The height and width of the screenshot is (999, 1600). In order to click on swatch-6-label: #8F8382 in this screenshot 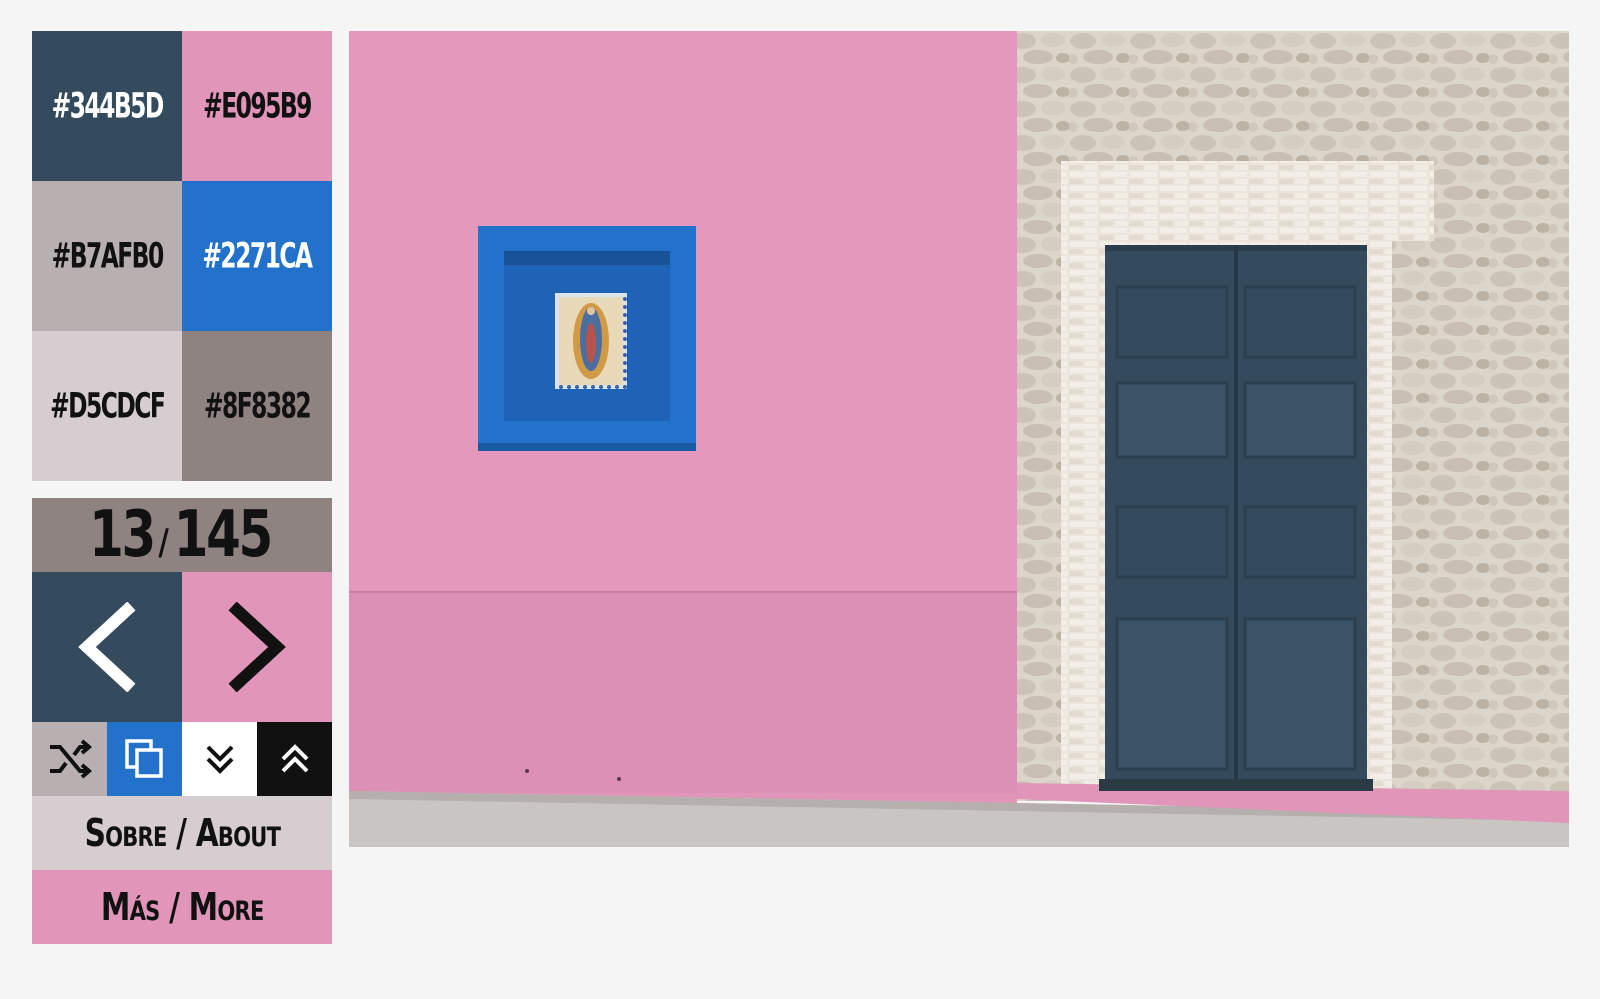, I will do `click(257, 406)`.